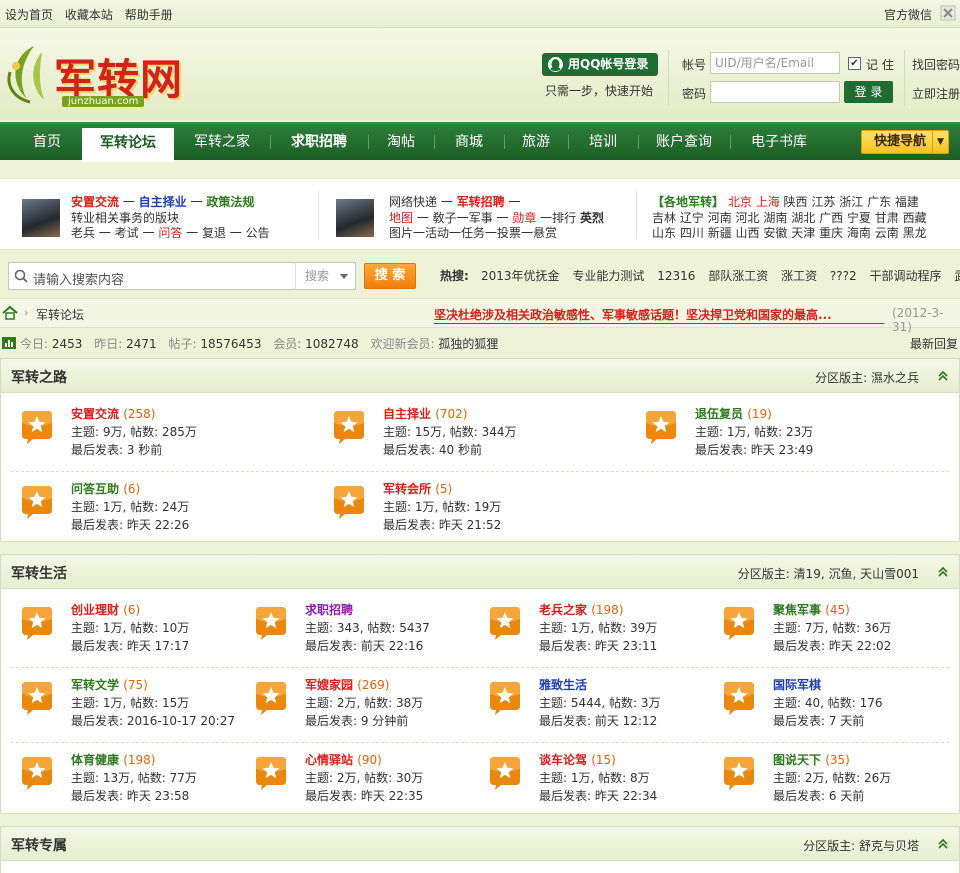  Describe the element at coordinates (83, 233) in the screenshot. I see `link-veteran: 老兵` at that location.